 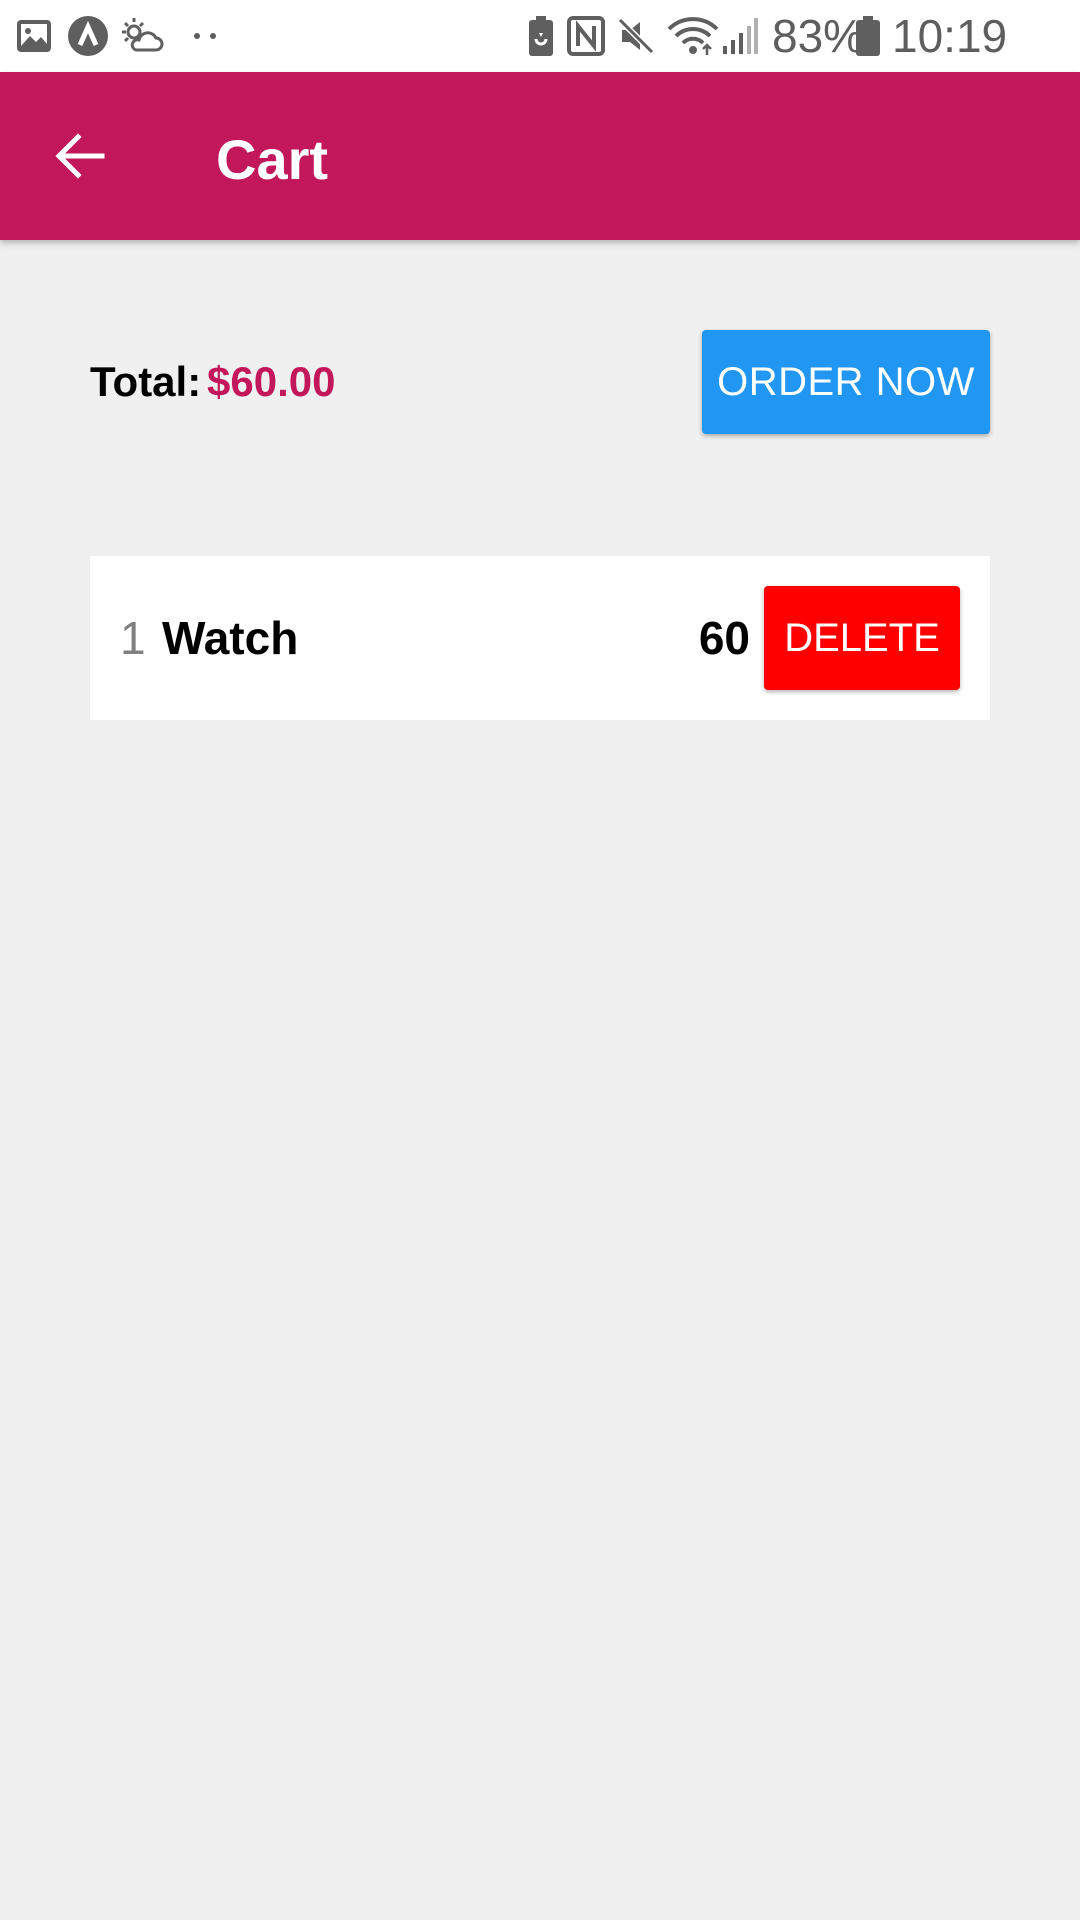 What do you see at coordinates (818, 36) in the screenshot?
I see `battery-percent: 83%` at bounding box center [818, 36].